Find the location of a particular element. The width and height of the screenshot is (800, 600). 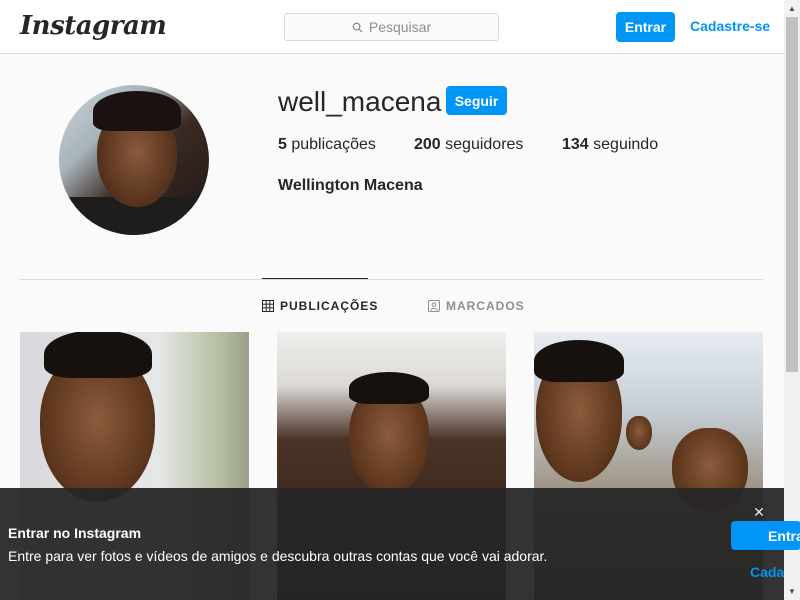

banner-signup-link: Cadastre-se is located at coordinates (767, 572).